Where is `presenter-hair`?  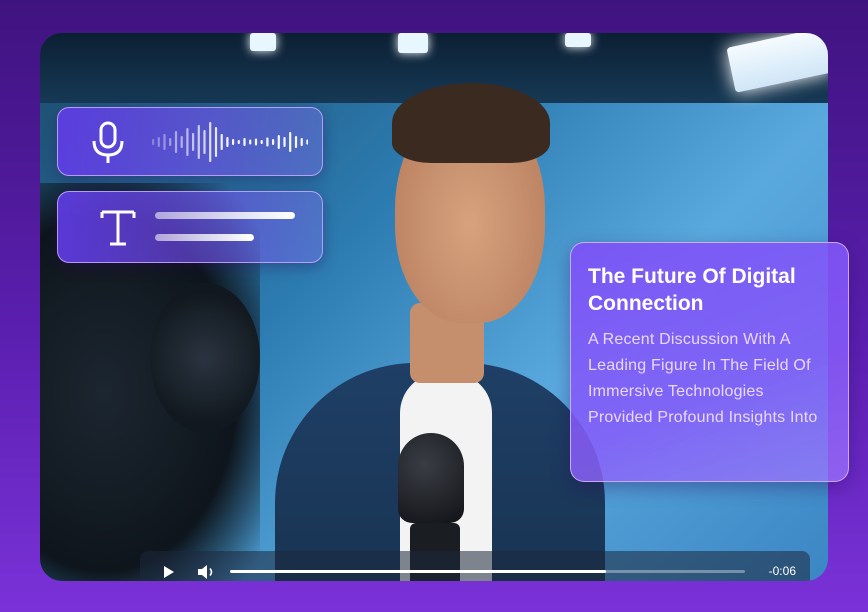
presenter-hair is located at coordinates (471, 123).